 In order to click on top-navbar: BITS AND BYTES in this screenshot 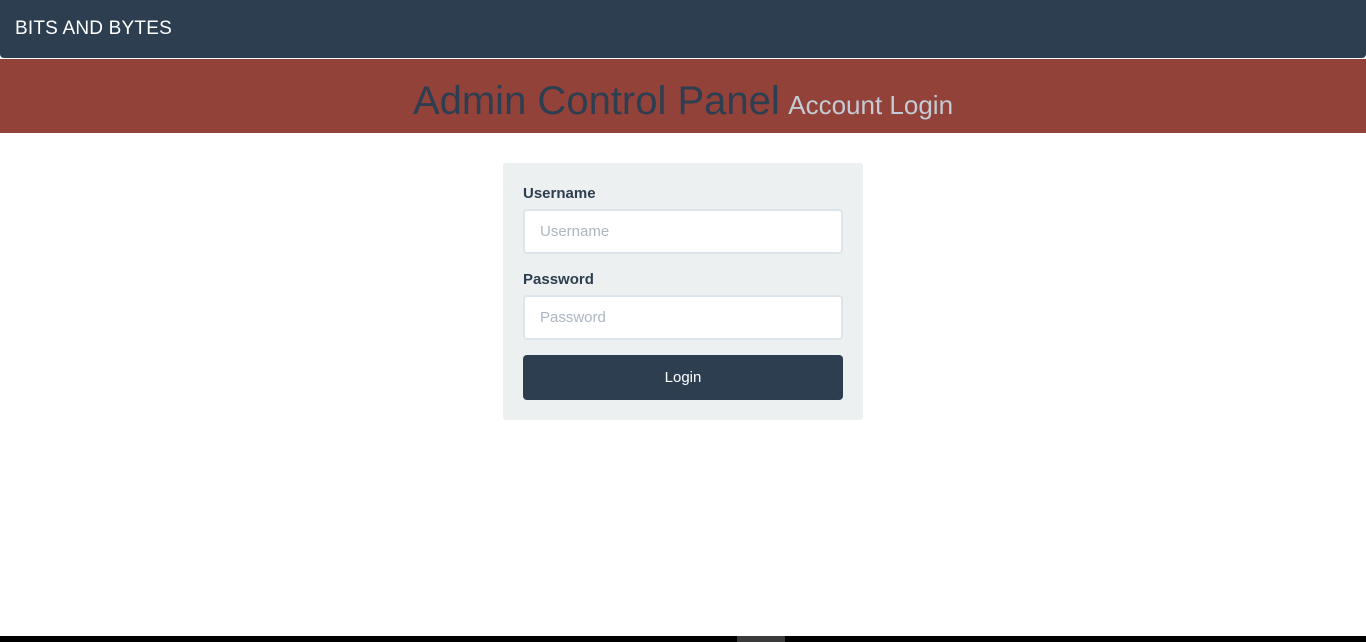, I will do `click(683, 29)`.